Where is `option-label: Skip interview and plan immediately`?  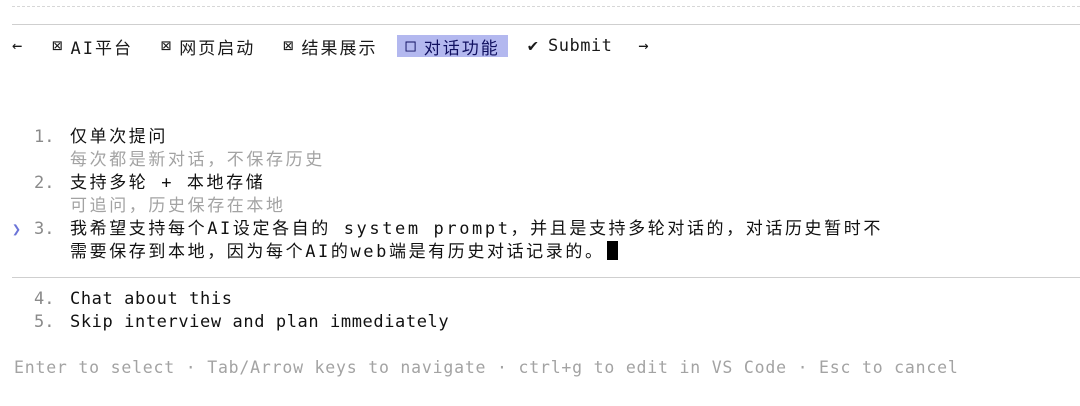 option-label: Skip interview and plan immediately is located at coordinates (260, 322).